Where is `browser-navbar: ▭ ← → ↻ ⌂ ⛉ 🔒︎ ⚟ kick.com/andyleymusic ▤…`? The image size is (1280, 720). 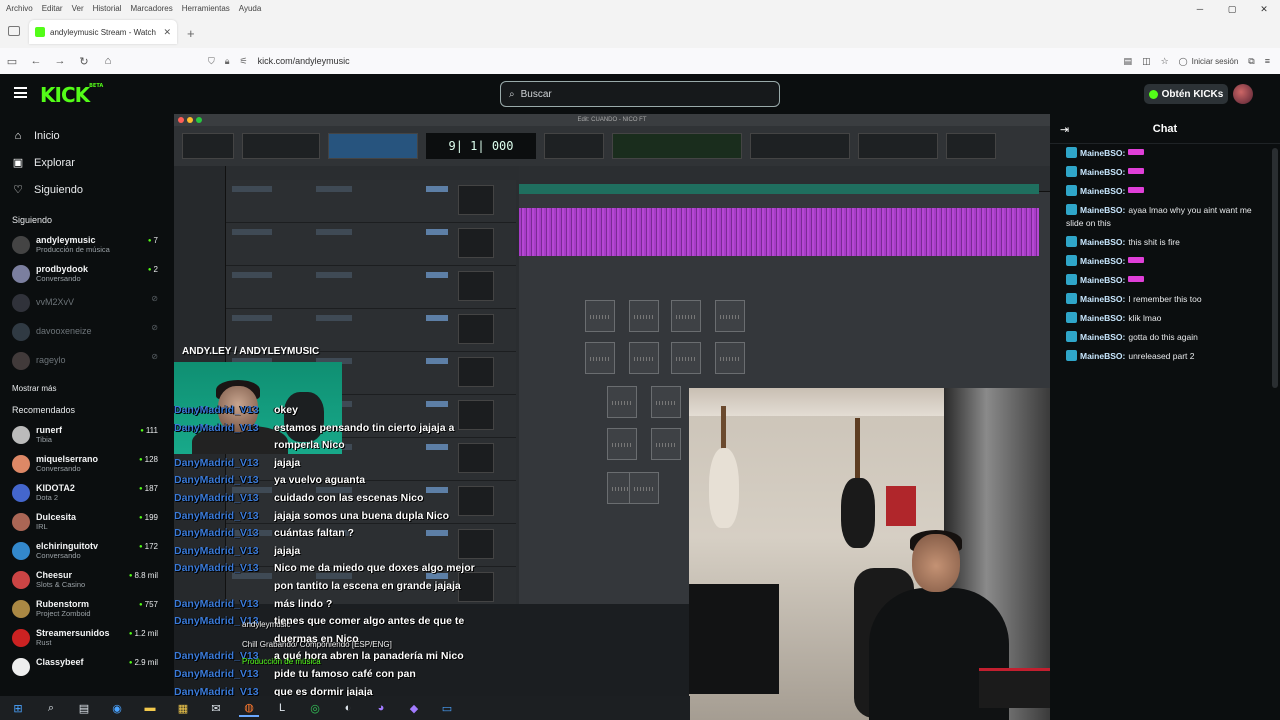
browser-navbar: ▭ ← → ↻ ⌂ ⛉ 🔒︎ ⚟ kick.com/andyleymusic ▤… is located at coordinates (640, 61).